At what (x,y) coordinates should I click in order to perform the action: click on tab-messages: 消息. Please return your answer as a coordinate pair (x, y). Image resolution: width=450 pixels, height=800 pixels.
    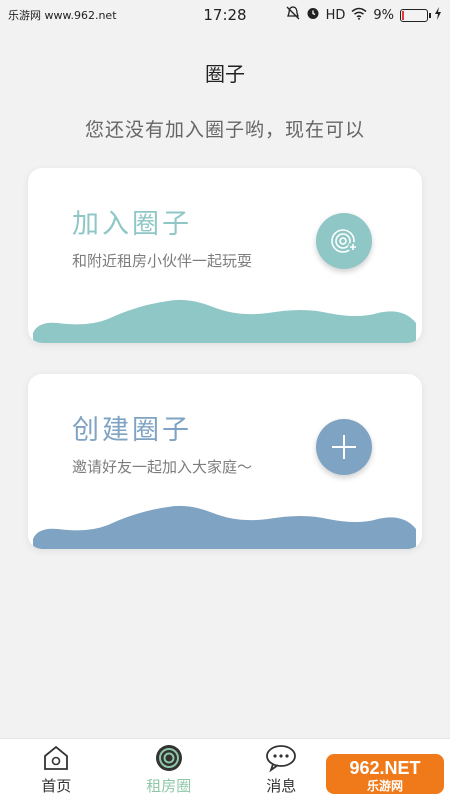
    Looking at the image, I should click on (281, 769).